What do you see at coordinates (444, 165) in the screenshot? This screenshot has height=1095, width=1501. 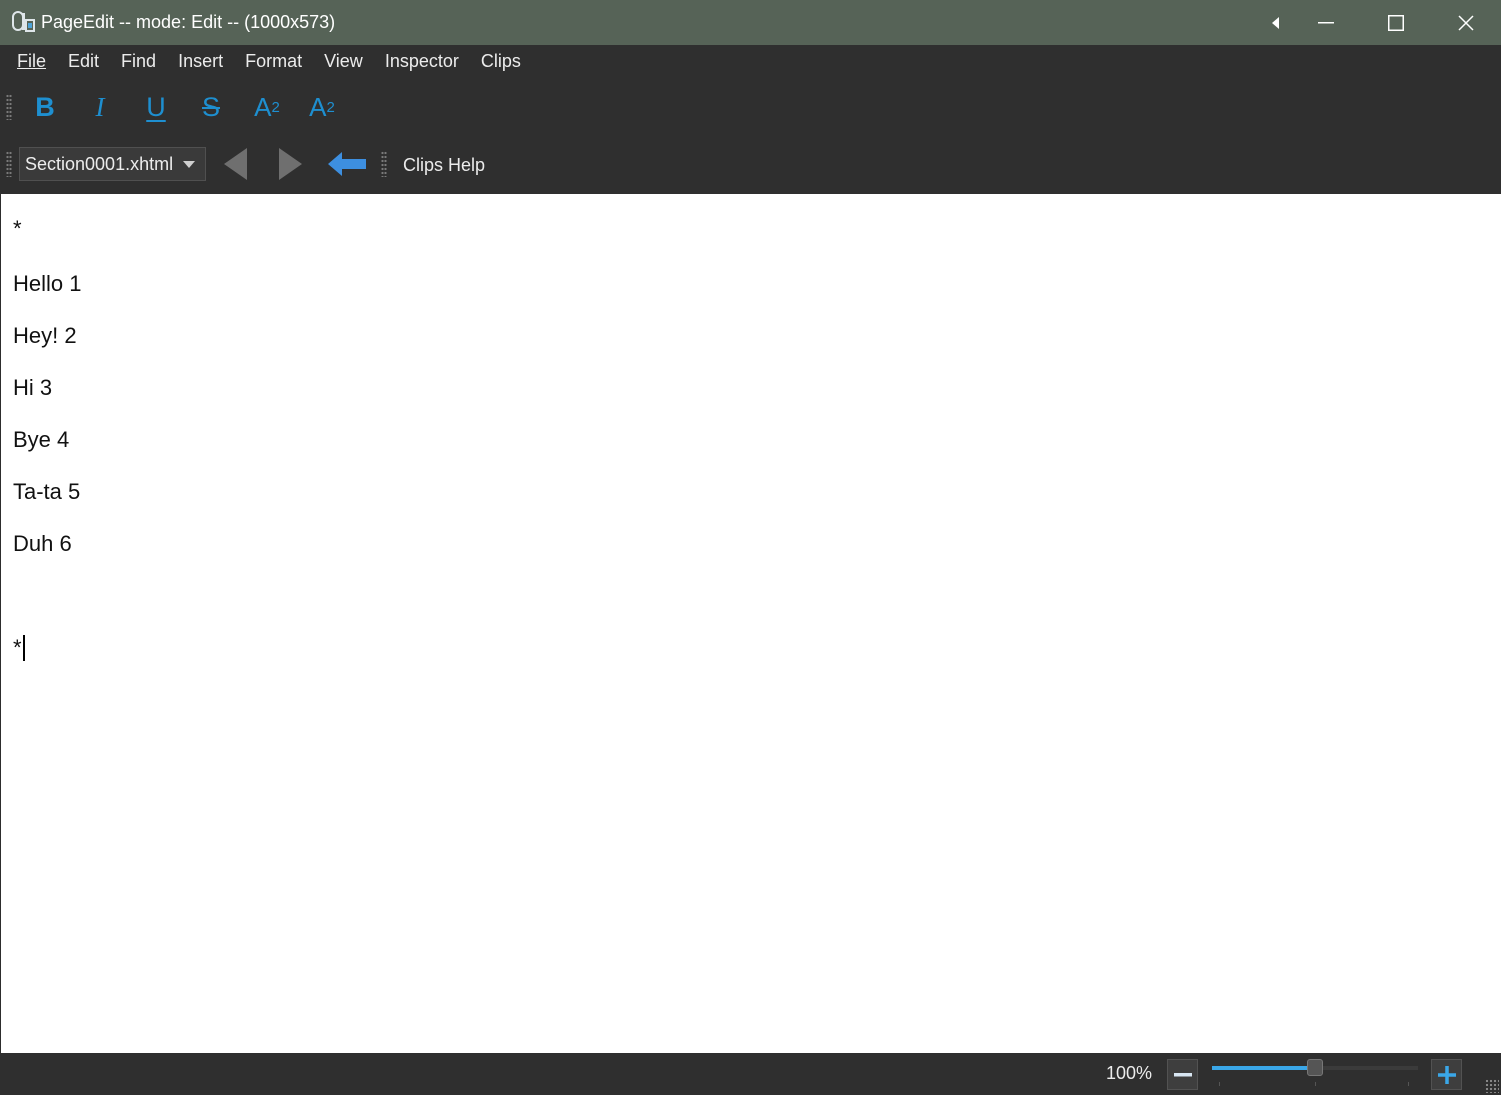 I see `clips-help-button: Clips Help` at bounding box center [444, 165].